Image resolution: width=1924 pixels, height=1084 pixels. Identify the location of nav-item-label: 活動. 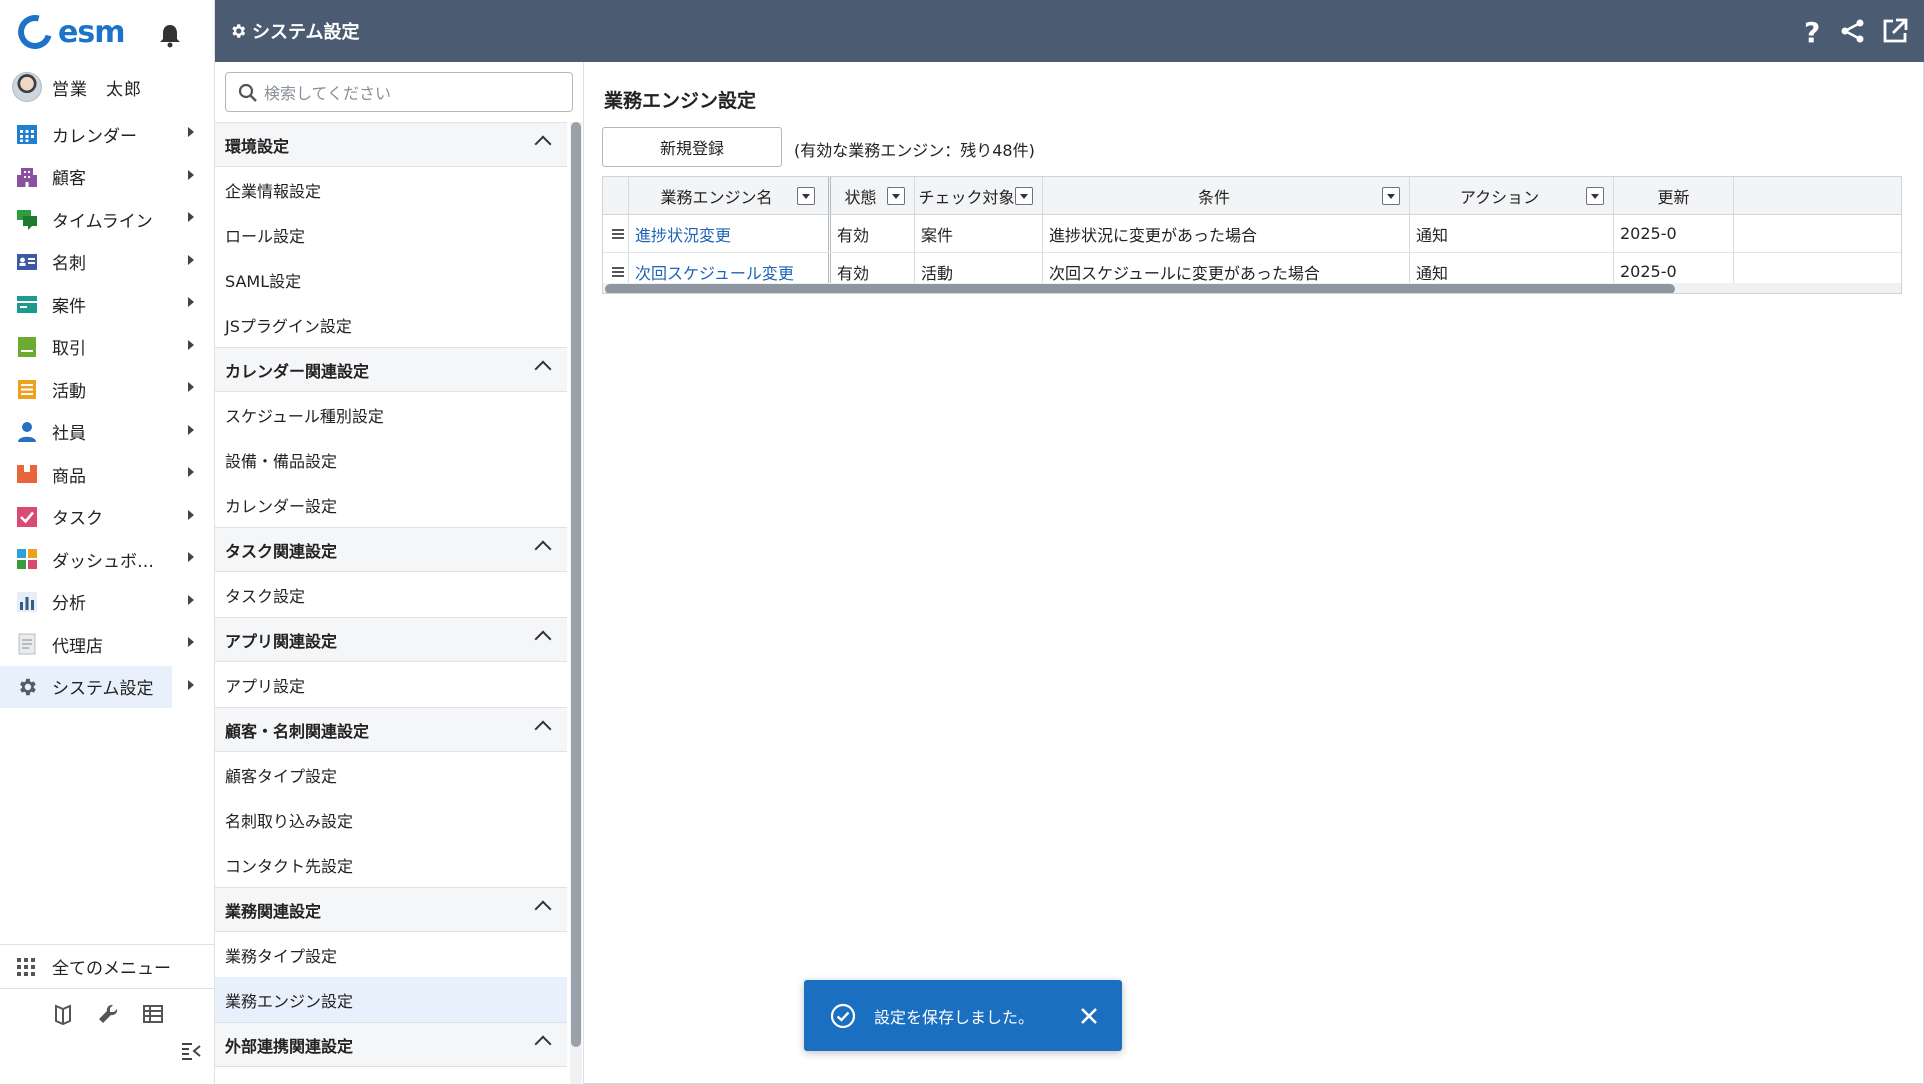
(69, 391).